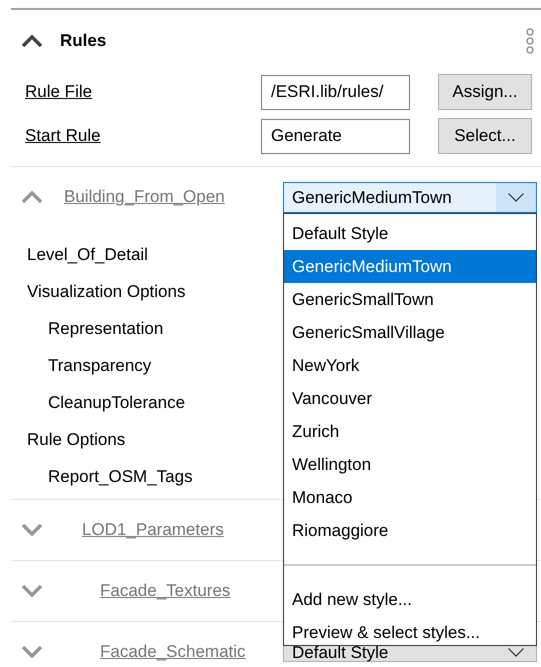 The height and width of the screenshot is (667, 541). Describe the element at coordinates (32, 41) in the screenshot. I see `collapse-icon` at that location.